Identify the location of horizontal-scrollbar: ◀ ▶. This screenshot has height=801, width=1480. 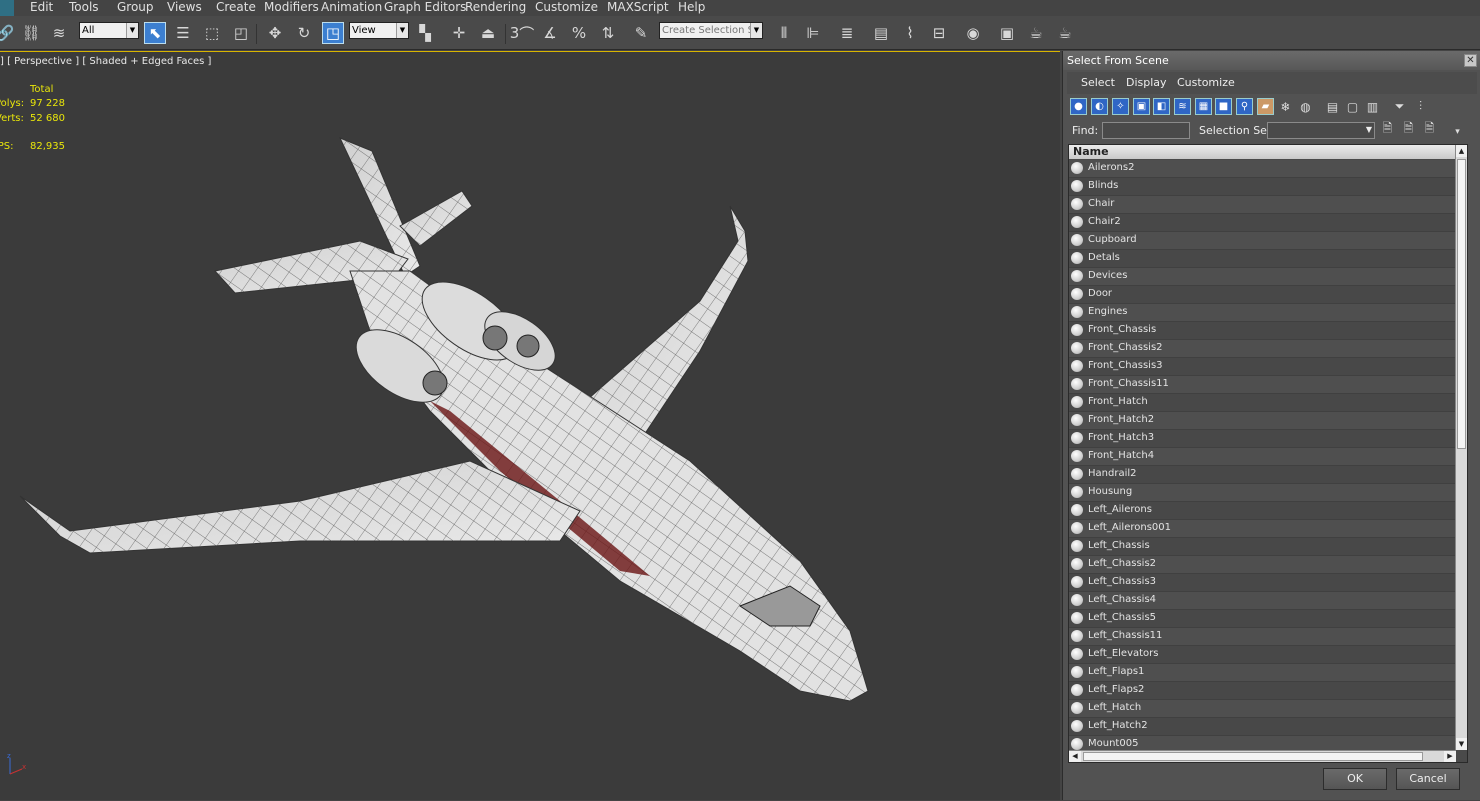
(1262, 756).